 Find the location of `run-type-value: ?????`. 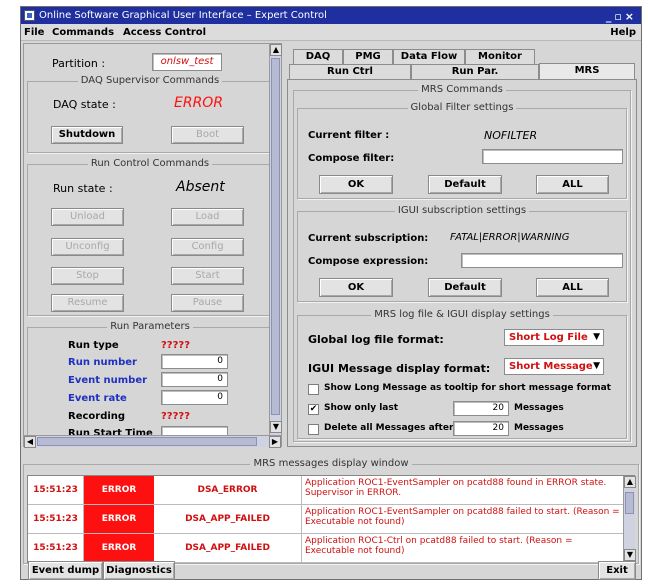

run-type-value: ????? is located at coordinates (176, 345).